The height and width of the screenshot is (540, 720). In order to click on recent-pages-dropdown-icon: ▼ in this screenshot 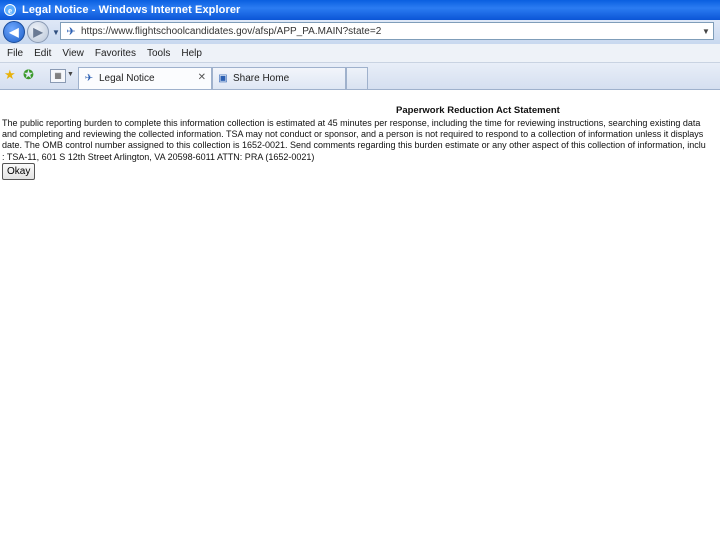, I will do `click(56, 32)`.